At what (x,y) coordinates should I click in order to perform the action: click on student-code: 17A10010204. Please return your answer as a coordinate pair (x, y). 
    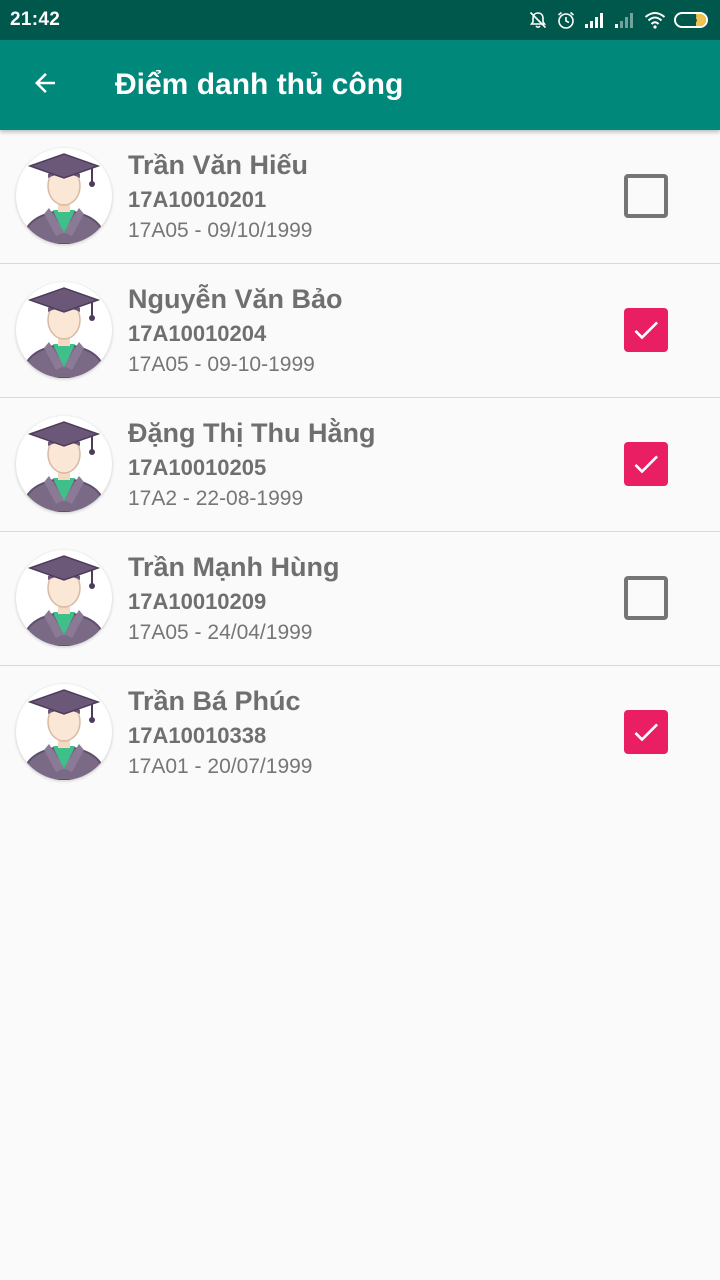
    Looking at the image, I should click on (197, 333).